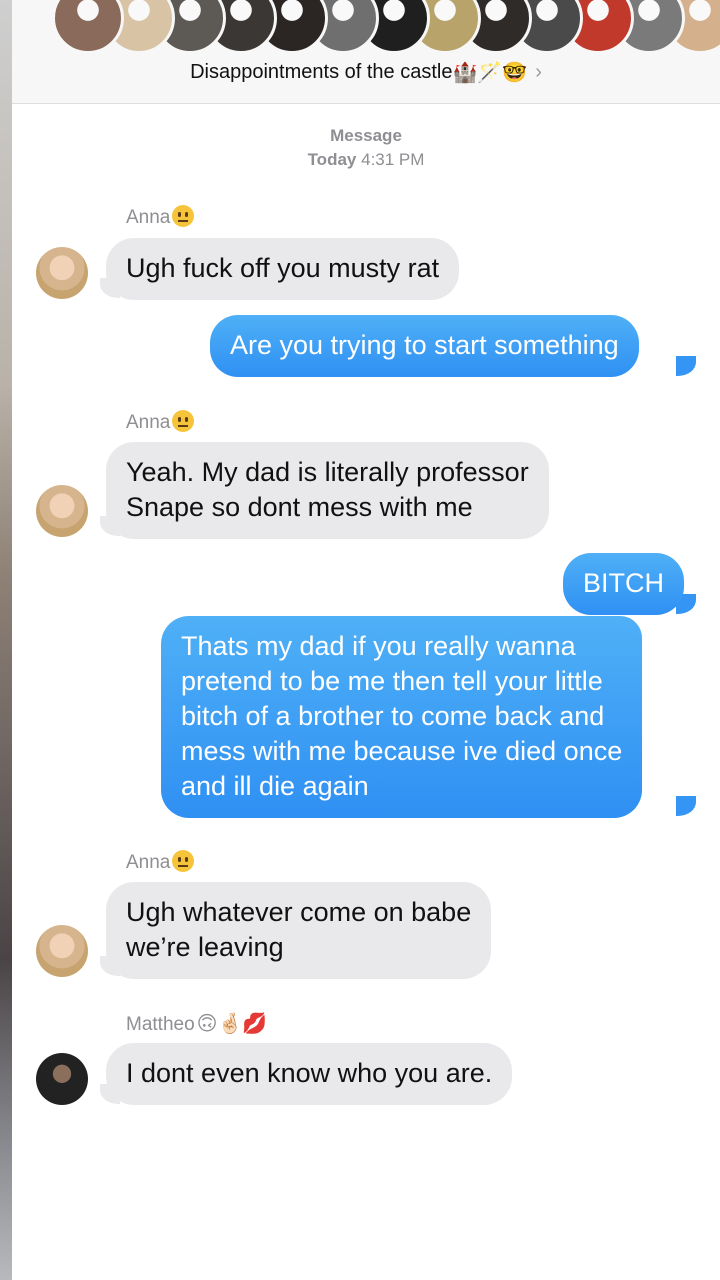  Describe the element at coordinates (538, 72) in the screenshot. I see `chevron-right-icon: ›` at that location.